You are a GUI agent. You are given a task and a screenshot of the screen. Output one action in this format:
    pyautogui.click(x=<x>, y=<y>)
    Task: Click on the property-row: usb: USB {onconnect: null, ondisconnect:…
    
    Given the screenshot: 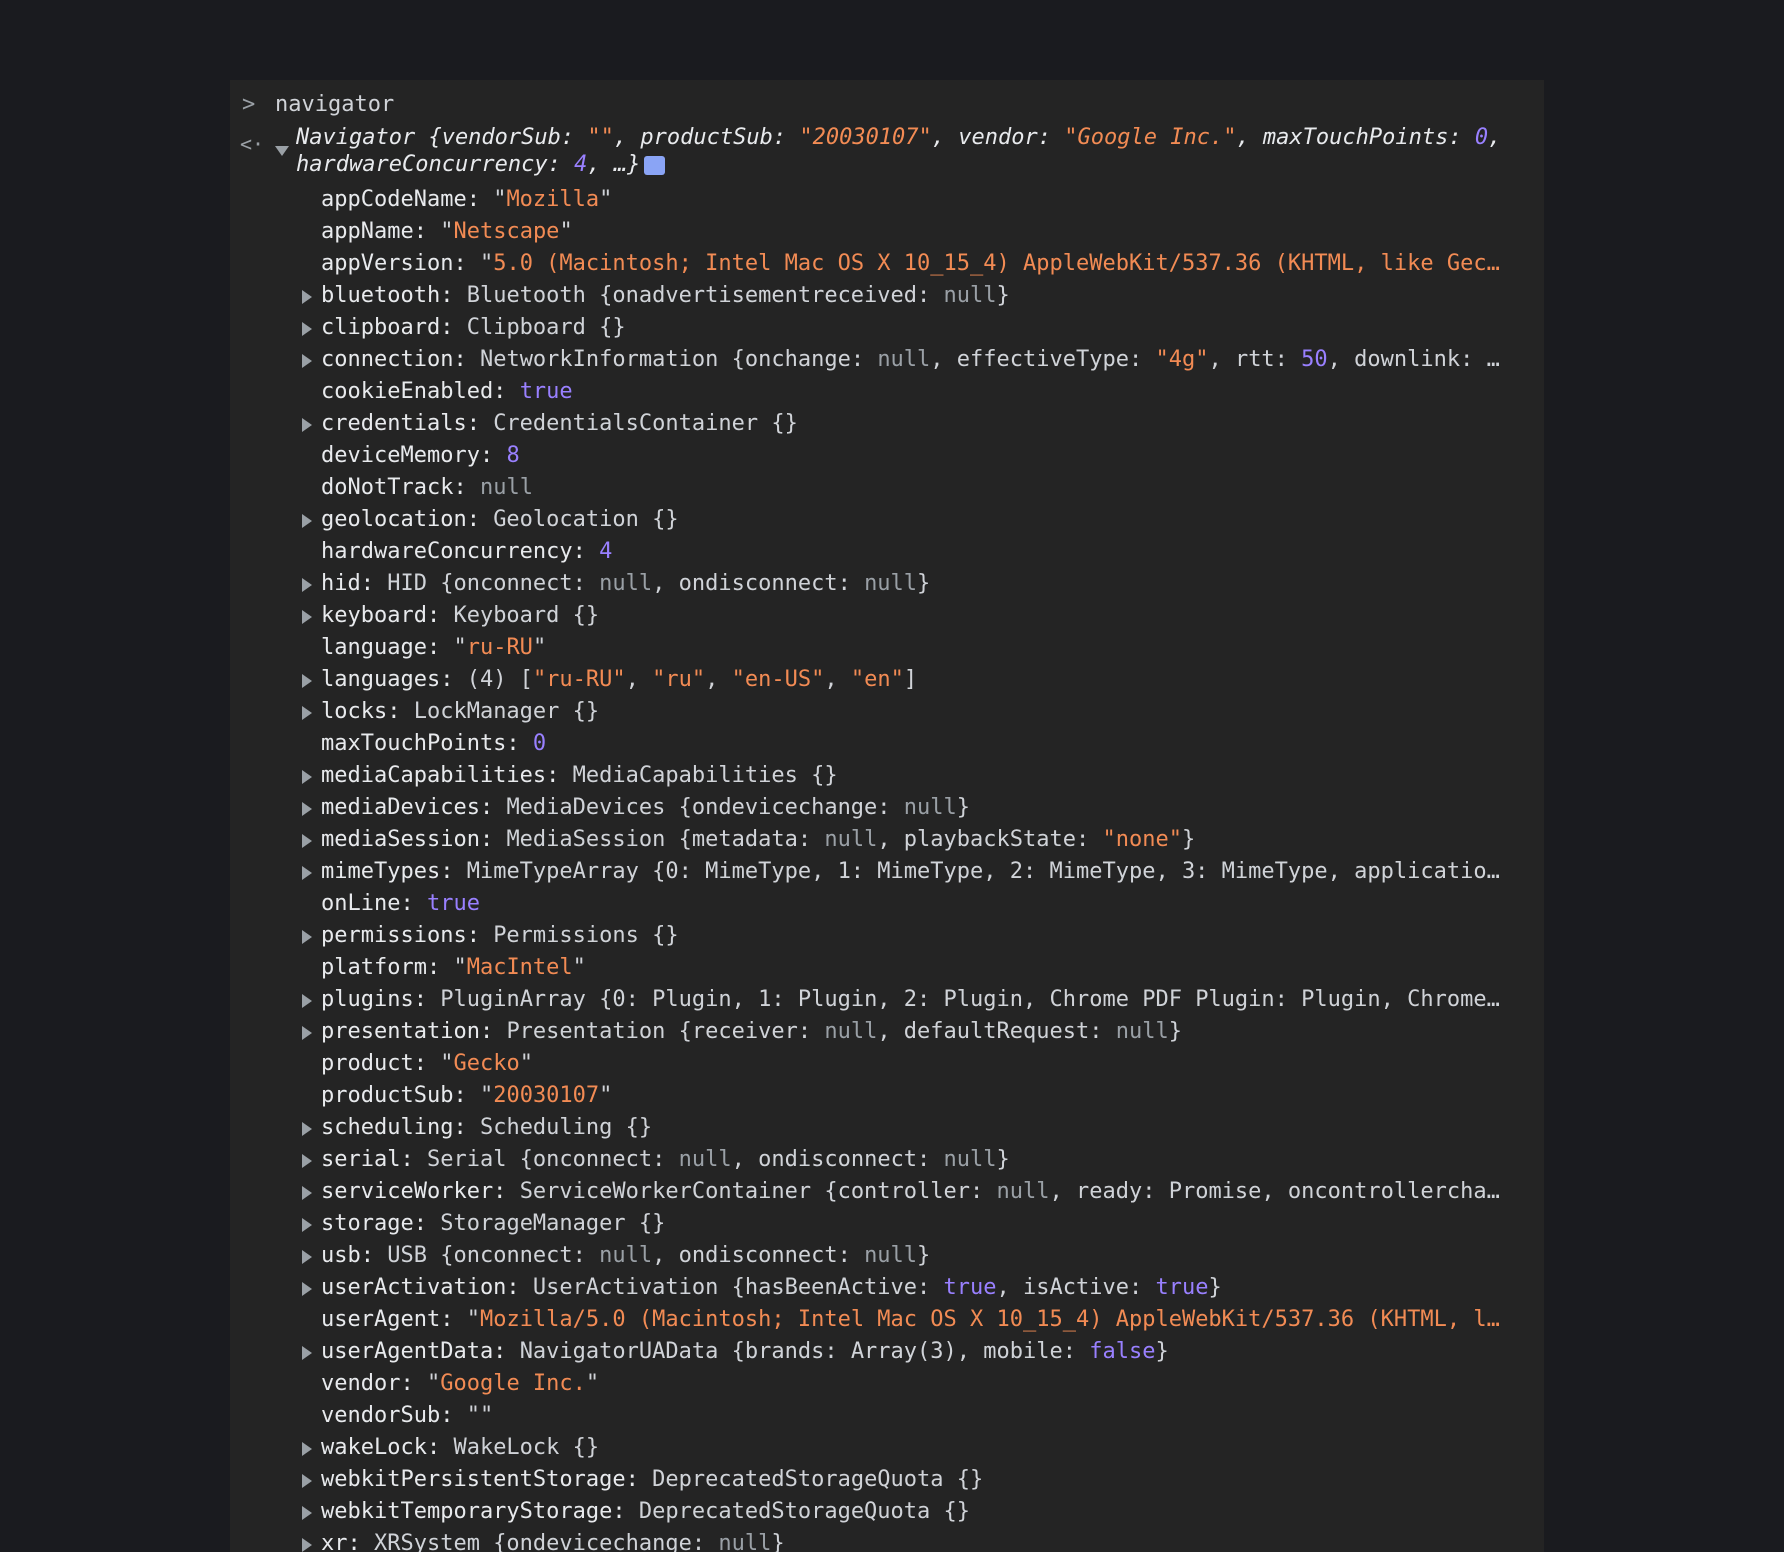 What is the action you would take?
    pyautogui.click(x=866, y=1256)
    